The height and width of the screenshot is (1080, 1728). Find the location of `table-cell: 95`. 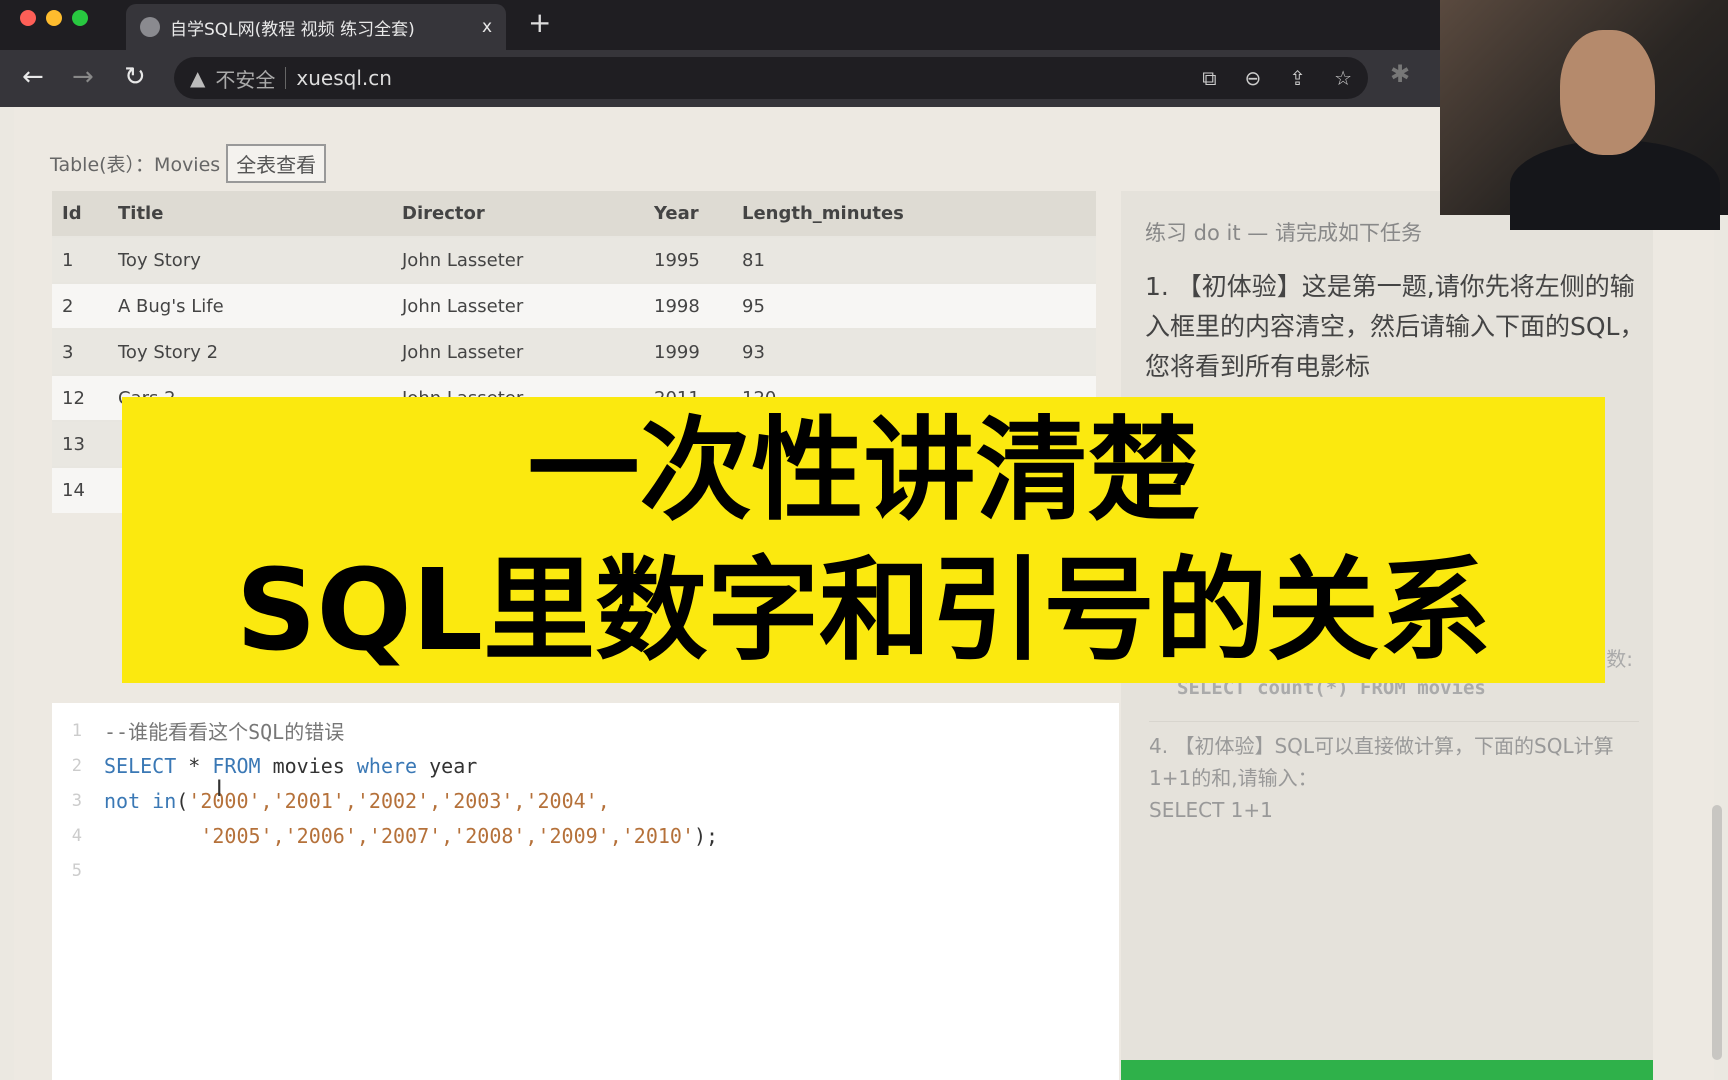

table-cell: 95 is located at coordinates (914, 305).